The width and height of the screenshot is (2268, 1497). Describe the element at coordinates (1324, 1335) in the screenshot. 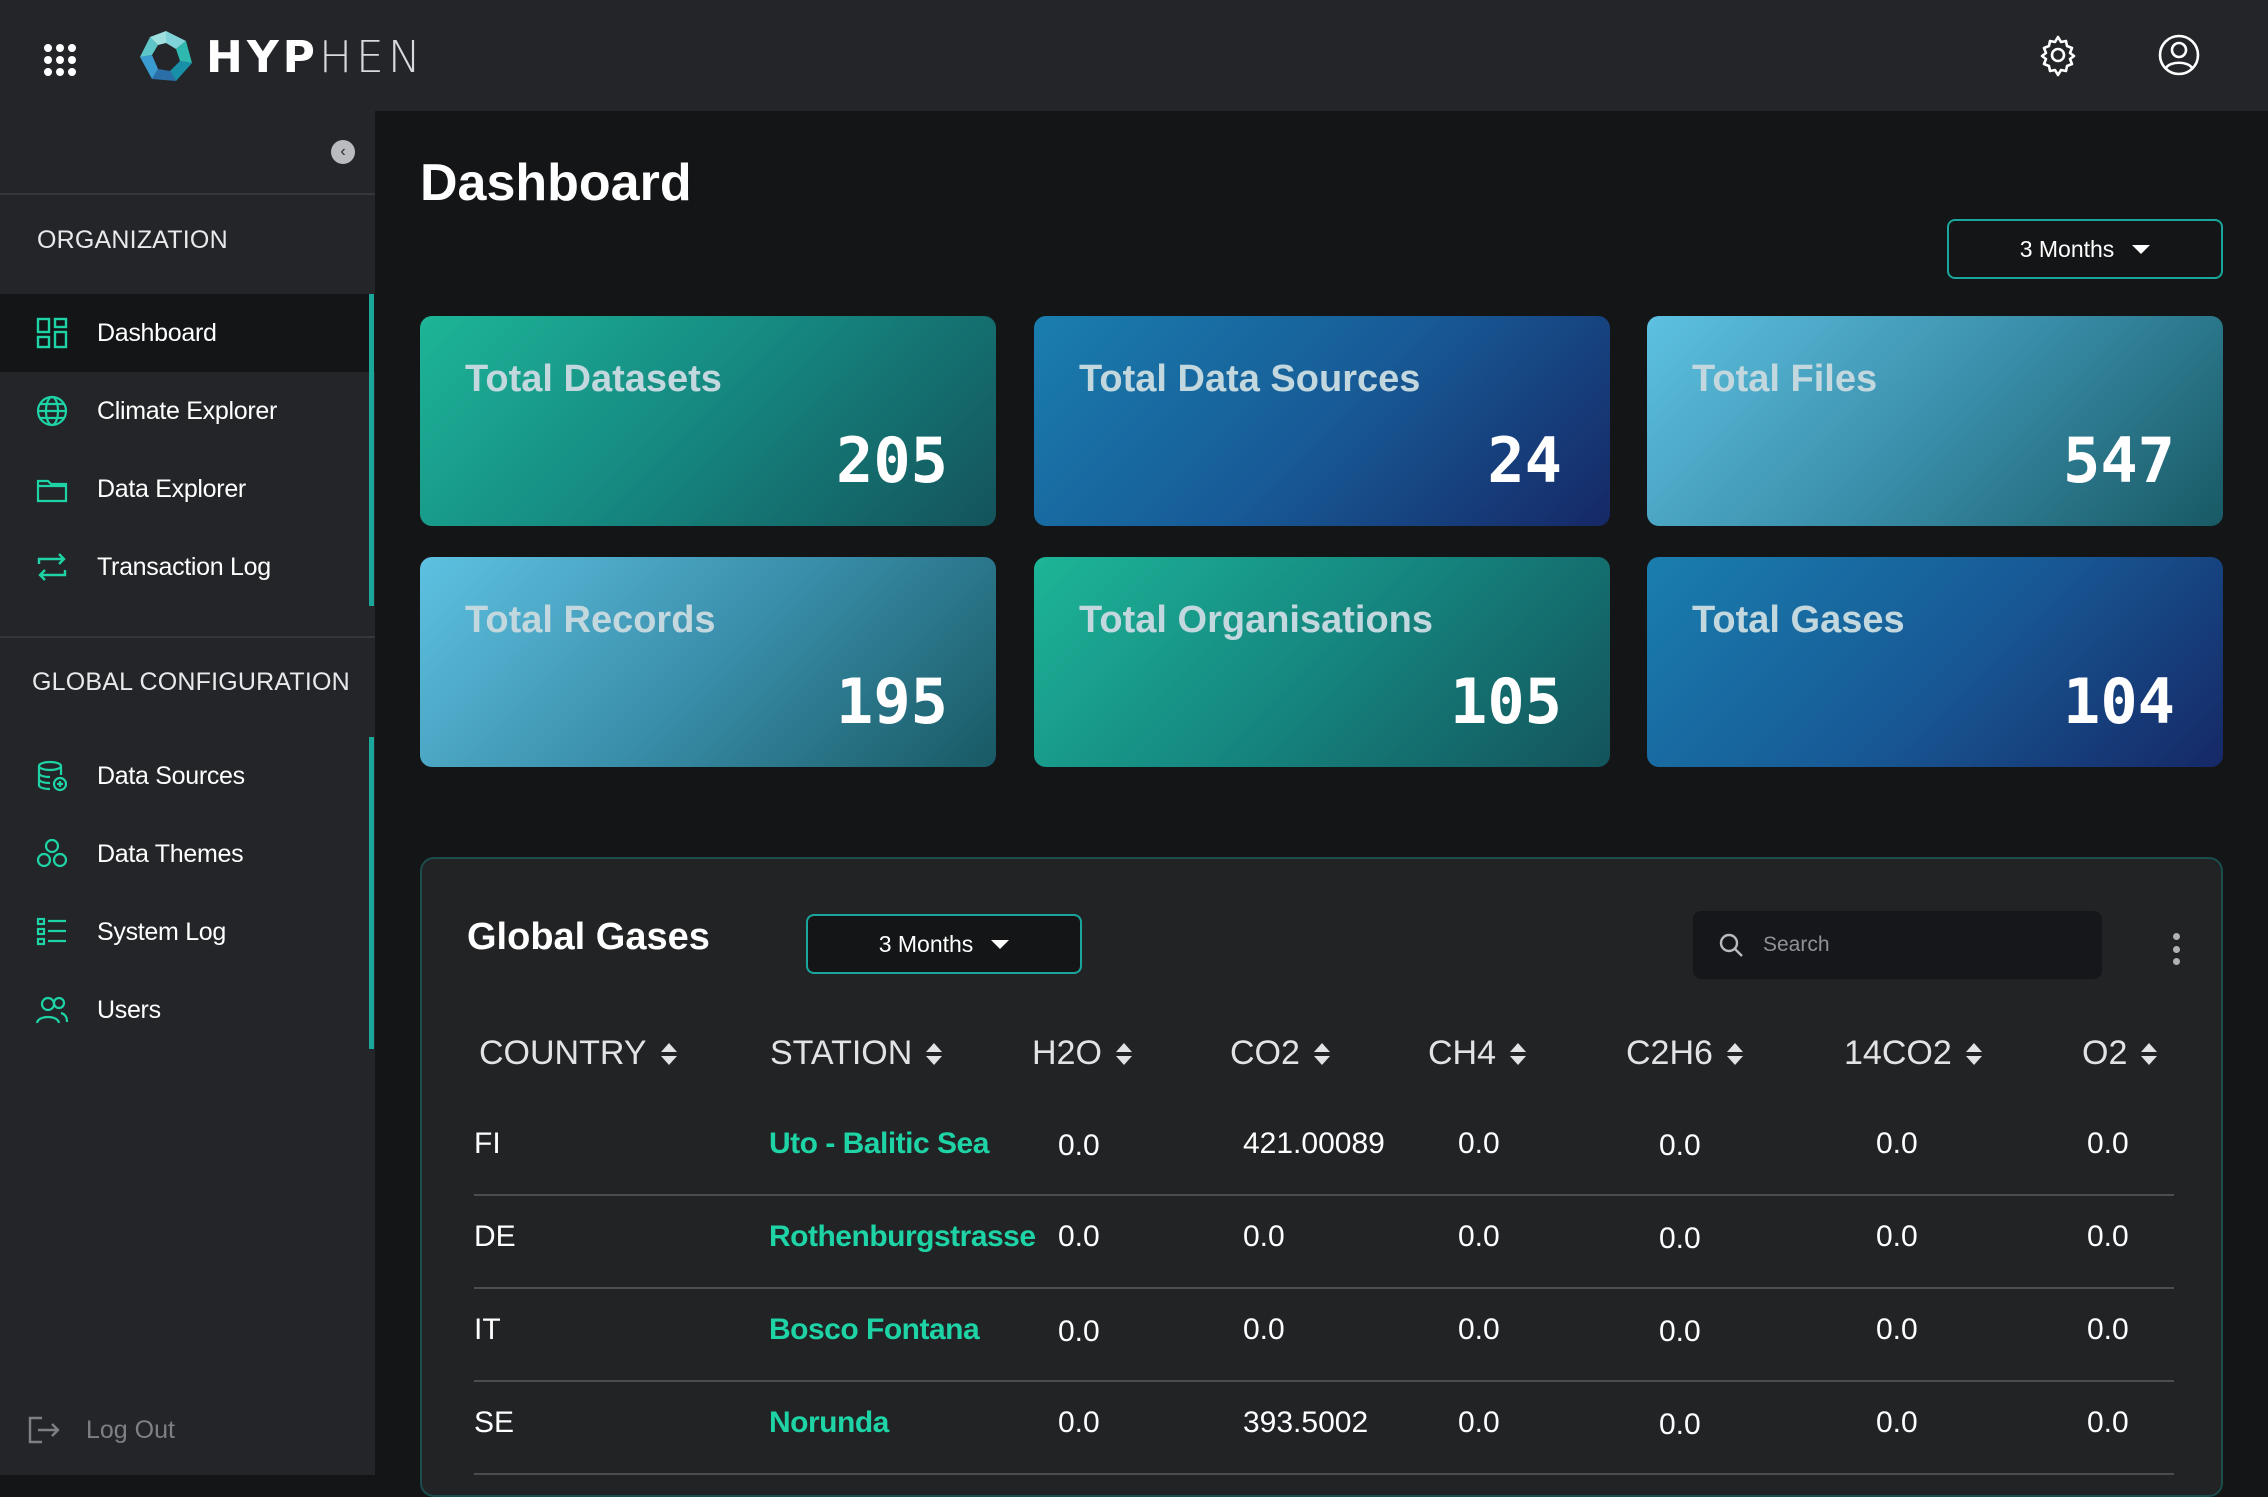

I see `table-row: IT Bosco Fontana 0.0 0.0 0.0 0.0 0.0 0.0` at that location.